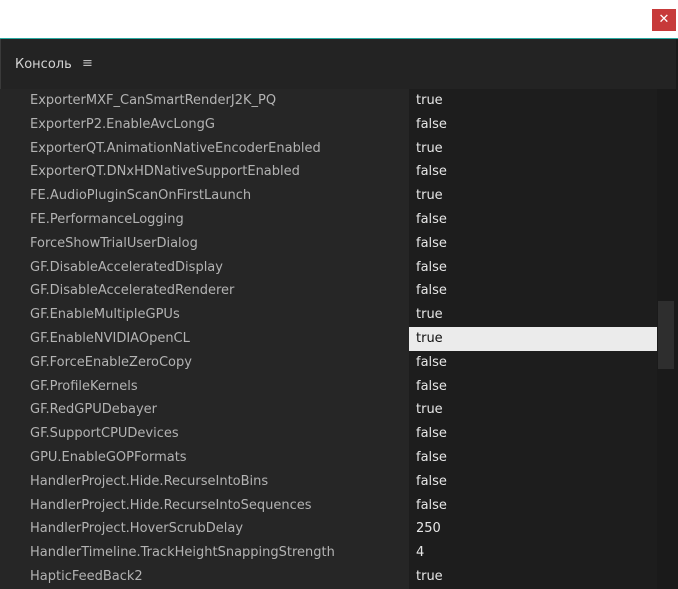  I want to click on table-row: GF.EnableNVIDIAOpenCL true, so click(328, 338).